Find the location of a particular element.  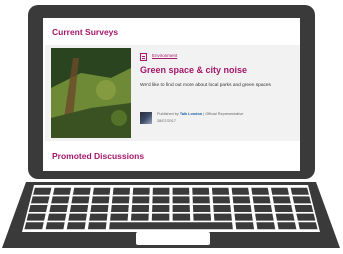

spacebar-key is located at coordinates (171, 226).